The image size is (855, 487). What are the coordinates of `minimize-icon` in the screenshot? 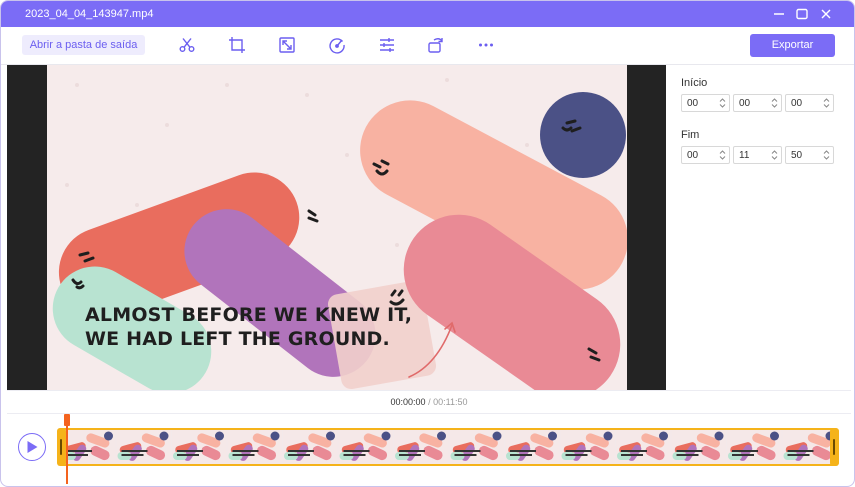 It's located at (779, 14).